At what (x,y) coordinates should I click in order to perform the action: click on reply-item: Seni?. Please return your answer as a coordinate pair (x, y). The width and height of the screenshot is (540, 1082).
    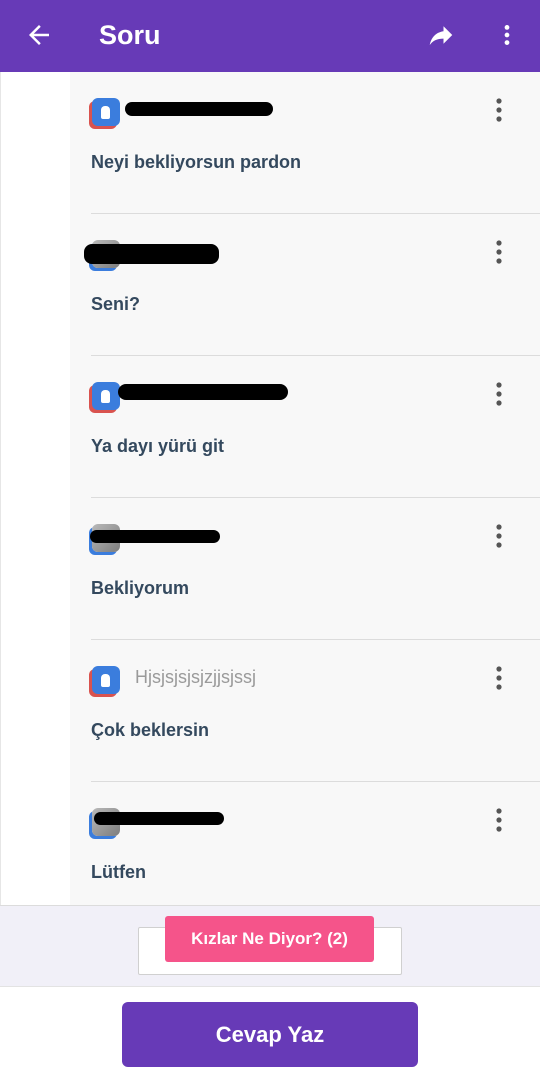
    Looking at the image, I should click on (305, 285).